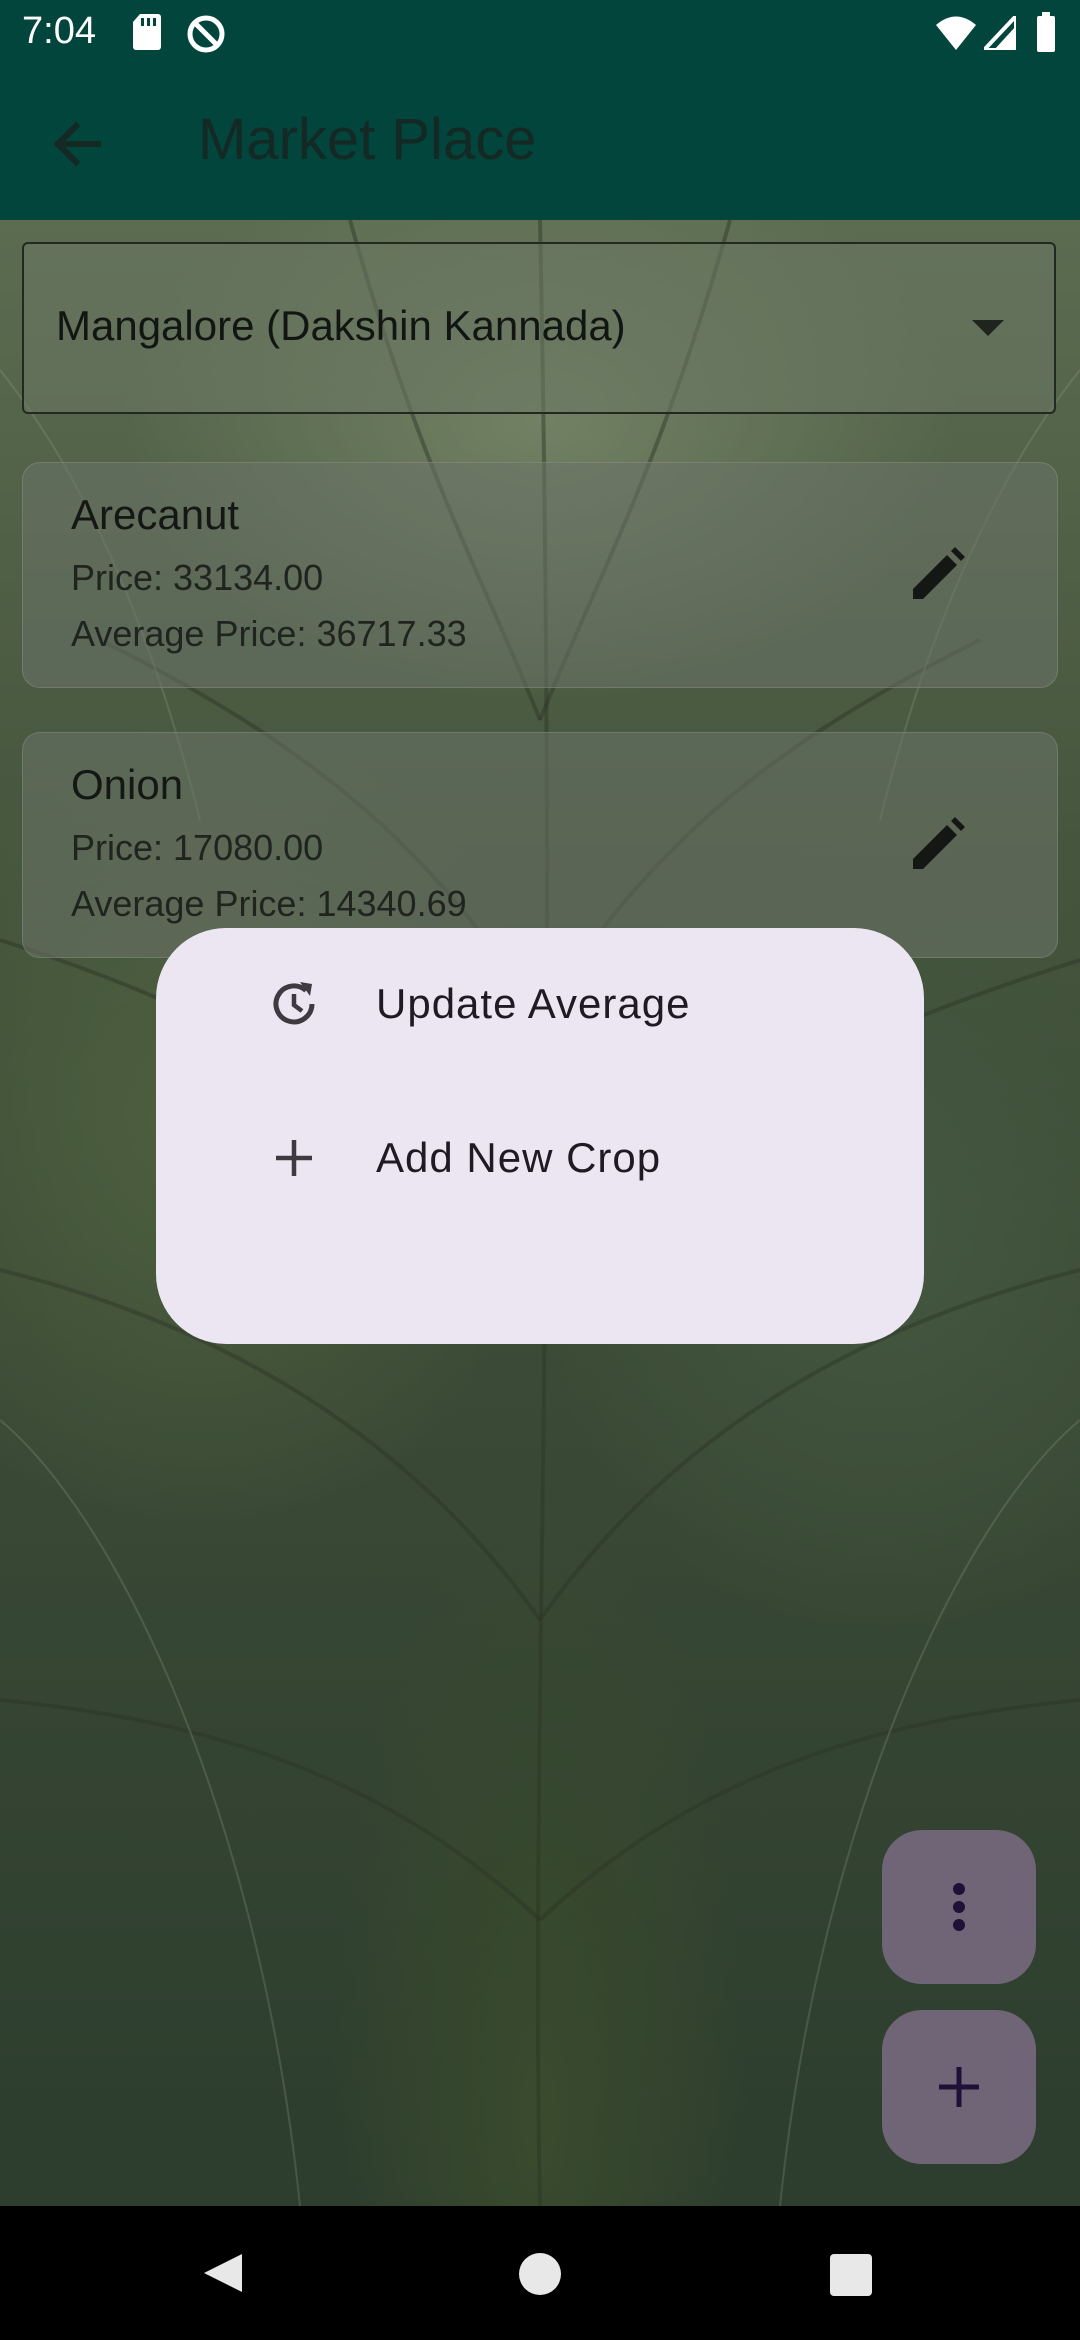 This screenshot has width=1080, height=2340. I want to click on status-bar: 7:04, so click(540, 33).